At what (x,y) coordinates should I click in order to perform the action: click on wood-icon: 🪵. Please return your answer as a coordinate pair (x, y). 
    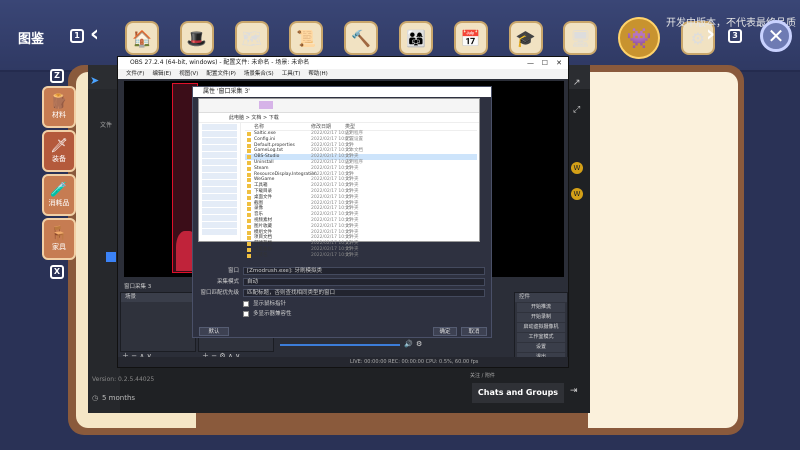
    Looking at the image, I should click on (59, 102).